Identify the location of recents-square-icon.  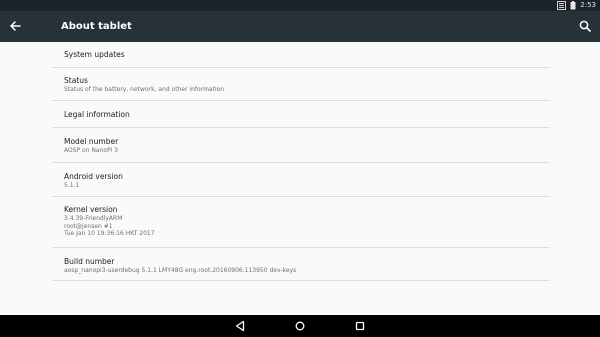
(360, 326).